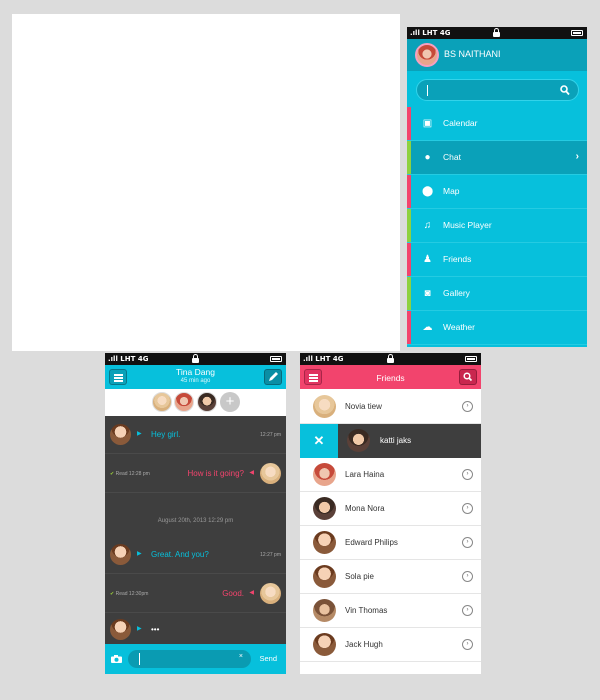  What do you see at coordinates (427, 327) in the screenshot?
I see `cloud-icon: ☁` at bounding box center [427, 327].